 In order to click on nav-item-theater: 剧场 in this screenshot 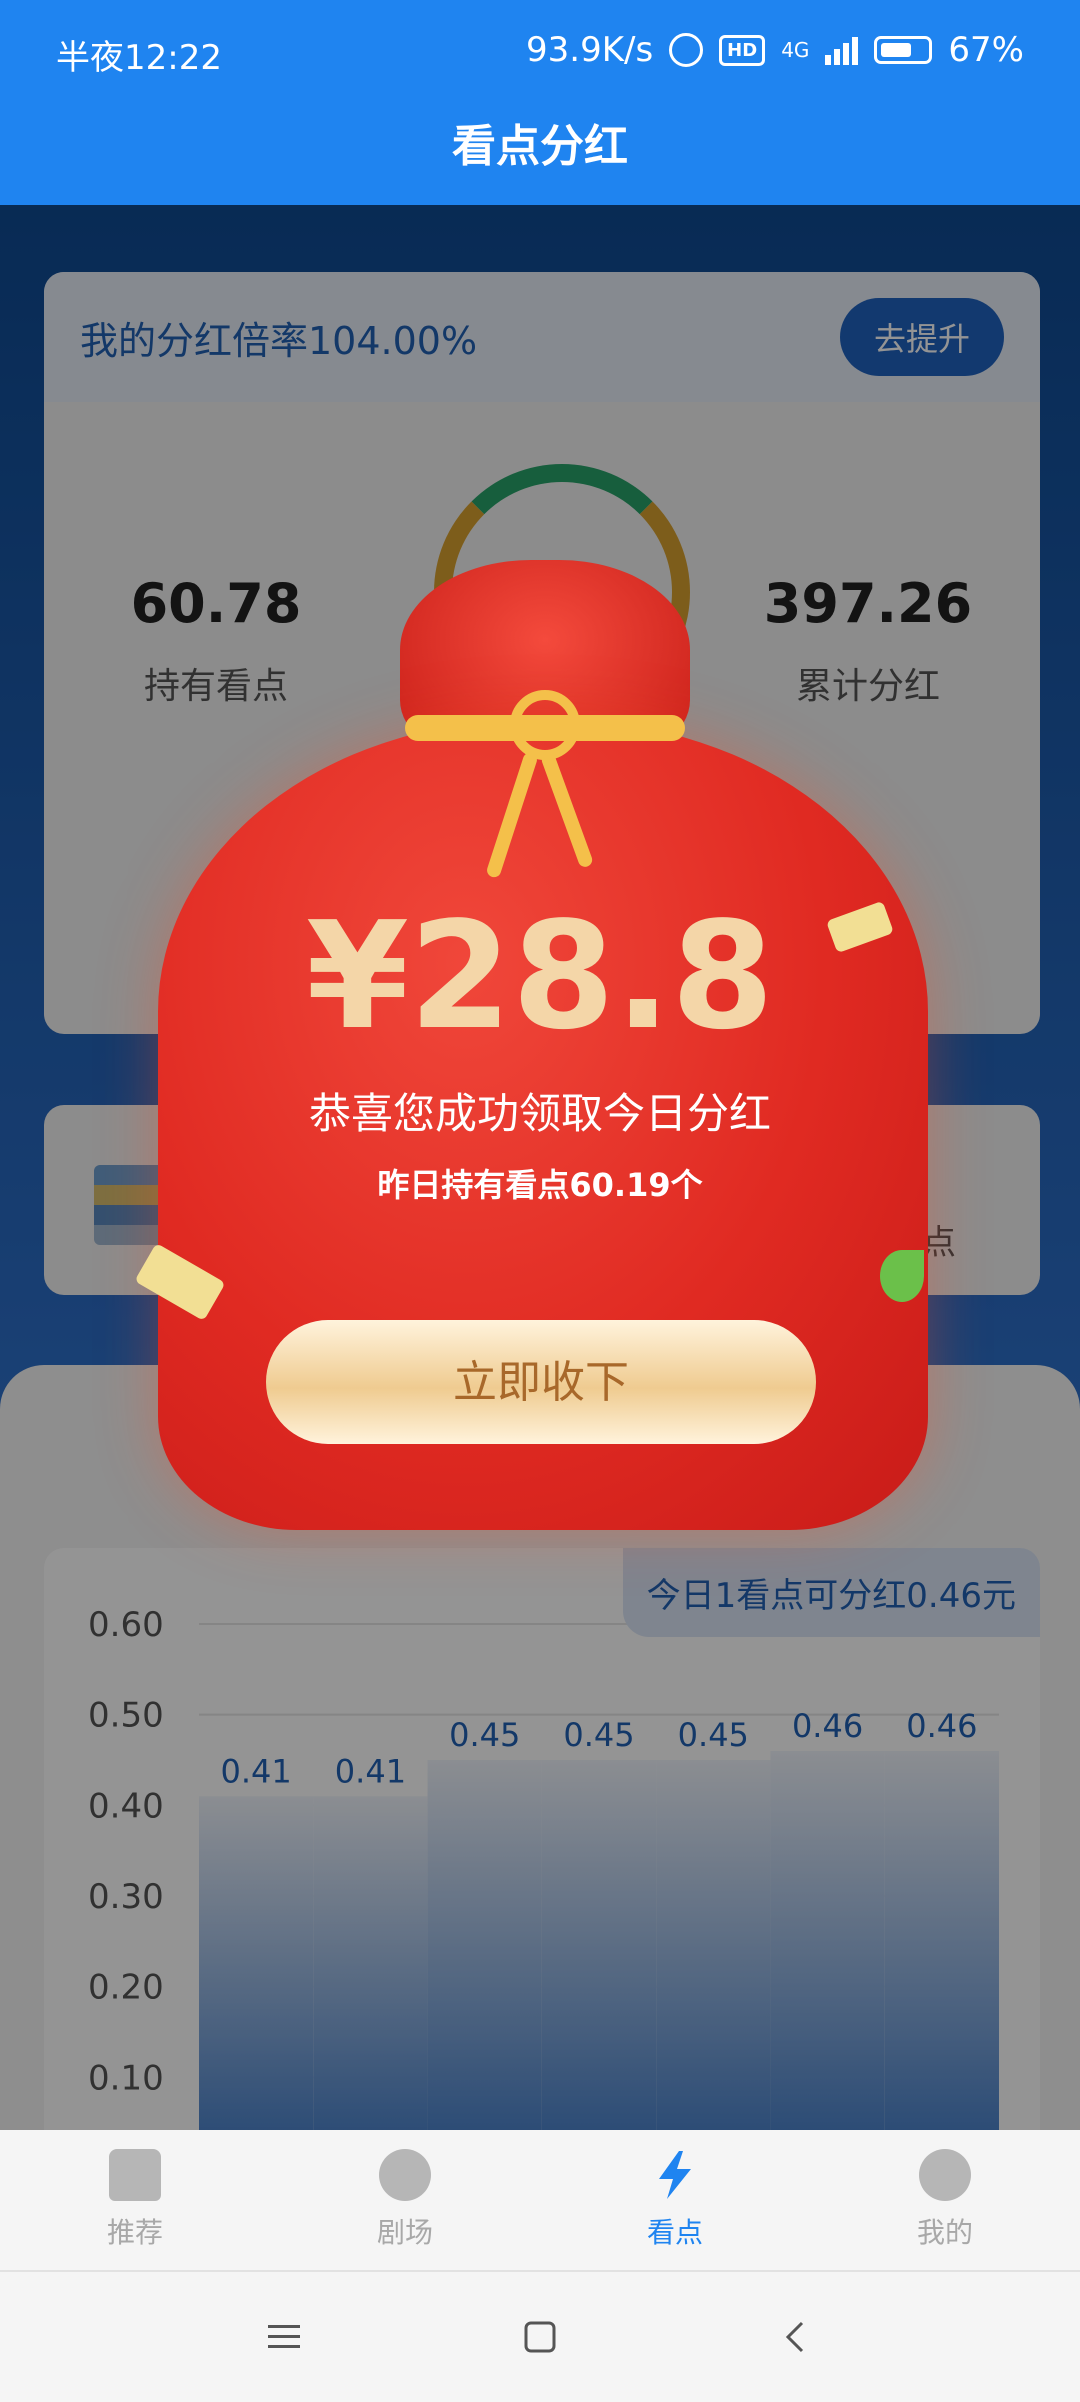, I will do `click(405, 2200)`.